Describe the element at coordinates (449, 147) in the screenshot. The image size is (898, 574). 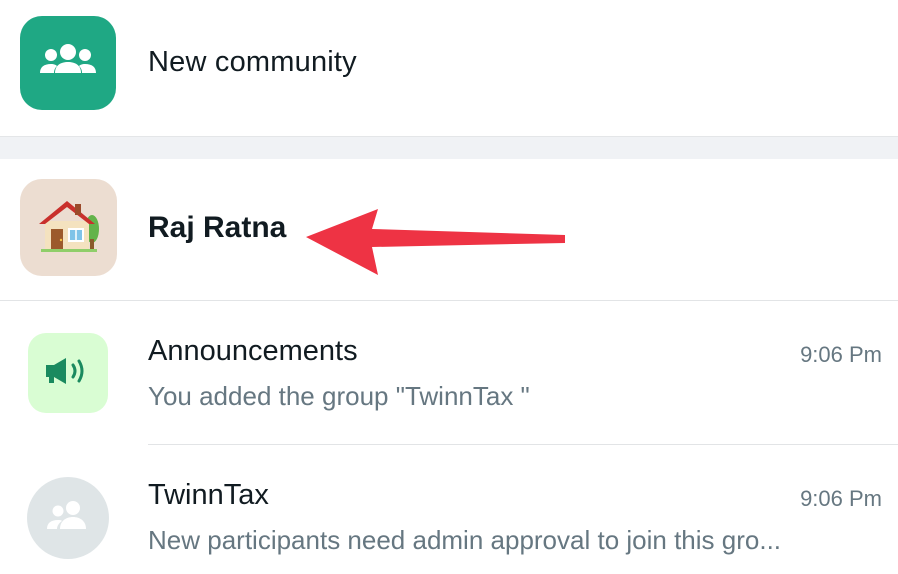
I see `section-divider` at that location.